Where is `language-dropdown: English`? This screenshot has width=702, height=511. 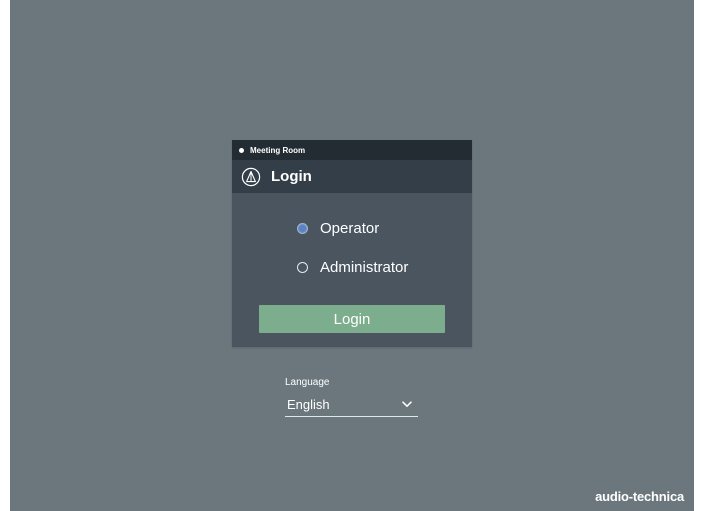 language-dropdown: English is located at coordinates (351, 407).